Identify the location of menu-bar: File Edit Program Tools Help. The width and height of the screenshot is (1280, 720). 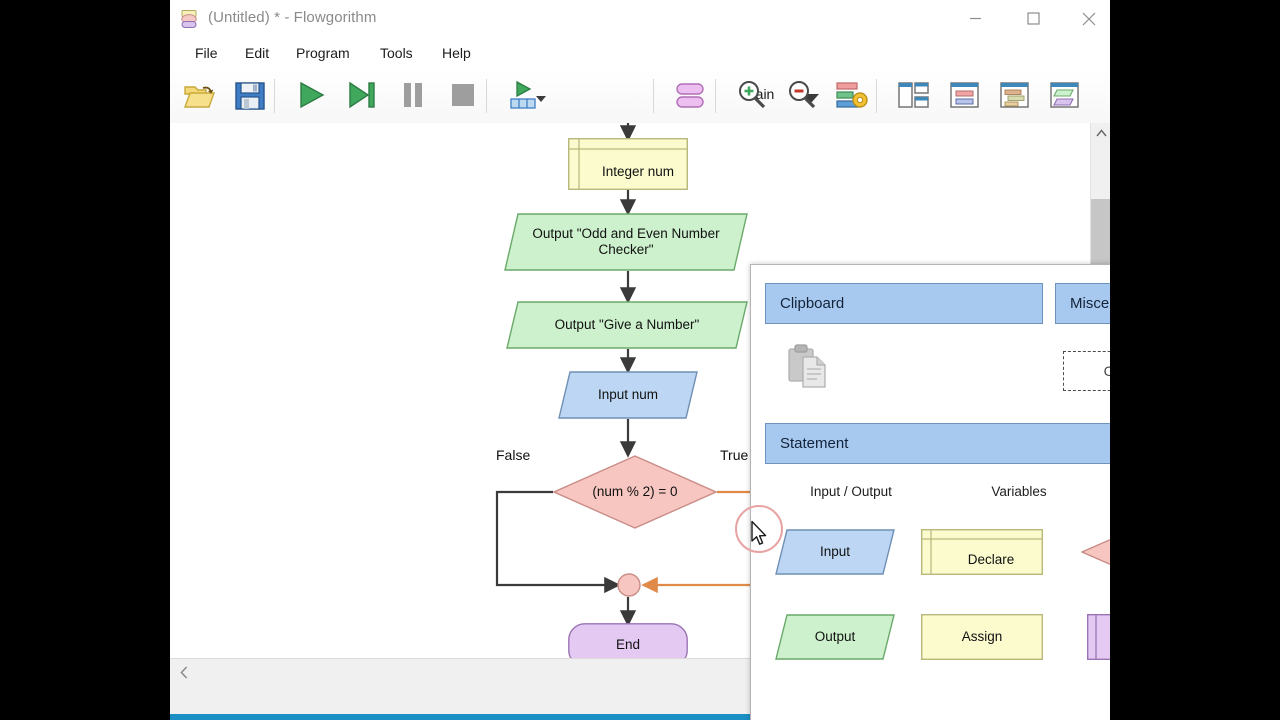
(640, 53).